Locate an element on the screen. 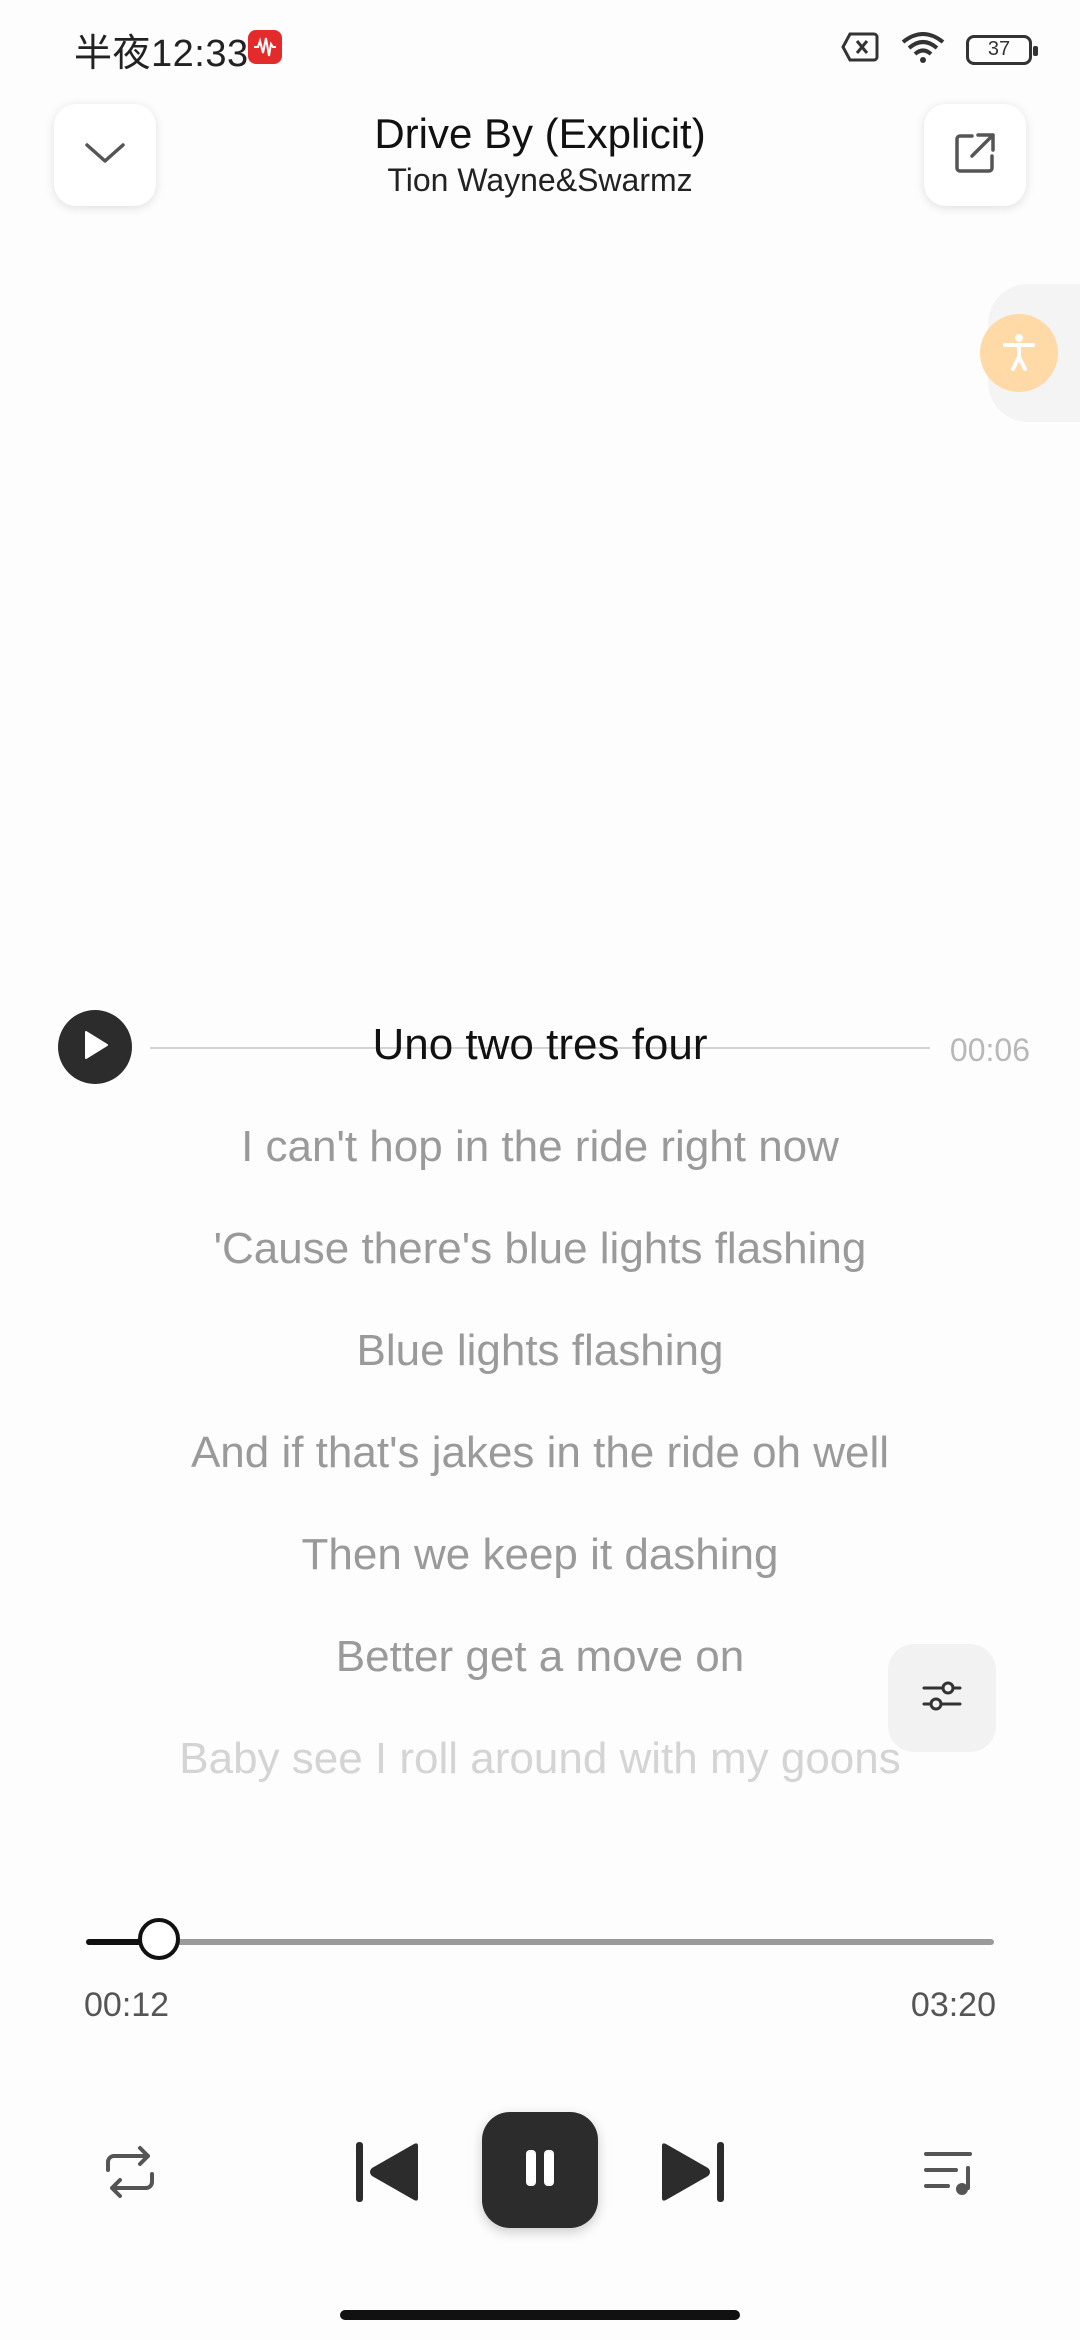 Image resolution: width=1080 pixels, height=2340 pixels. elapsed-time: 00:12 is located at coordinates (127, 2005).